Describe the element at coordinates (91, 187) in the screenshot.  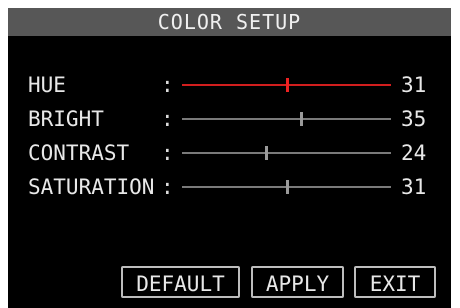
I see `setting-label: SATURATION` at that location.